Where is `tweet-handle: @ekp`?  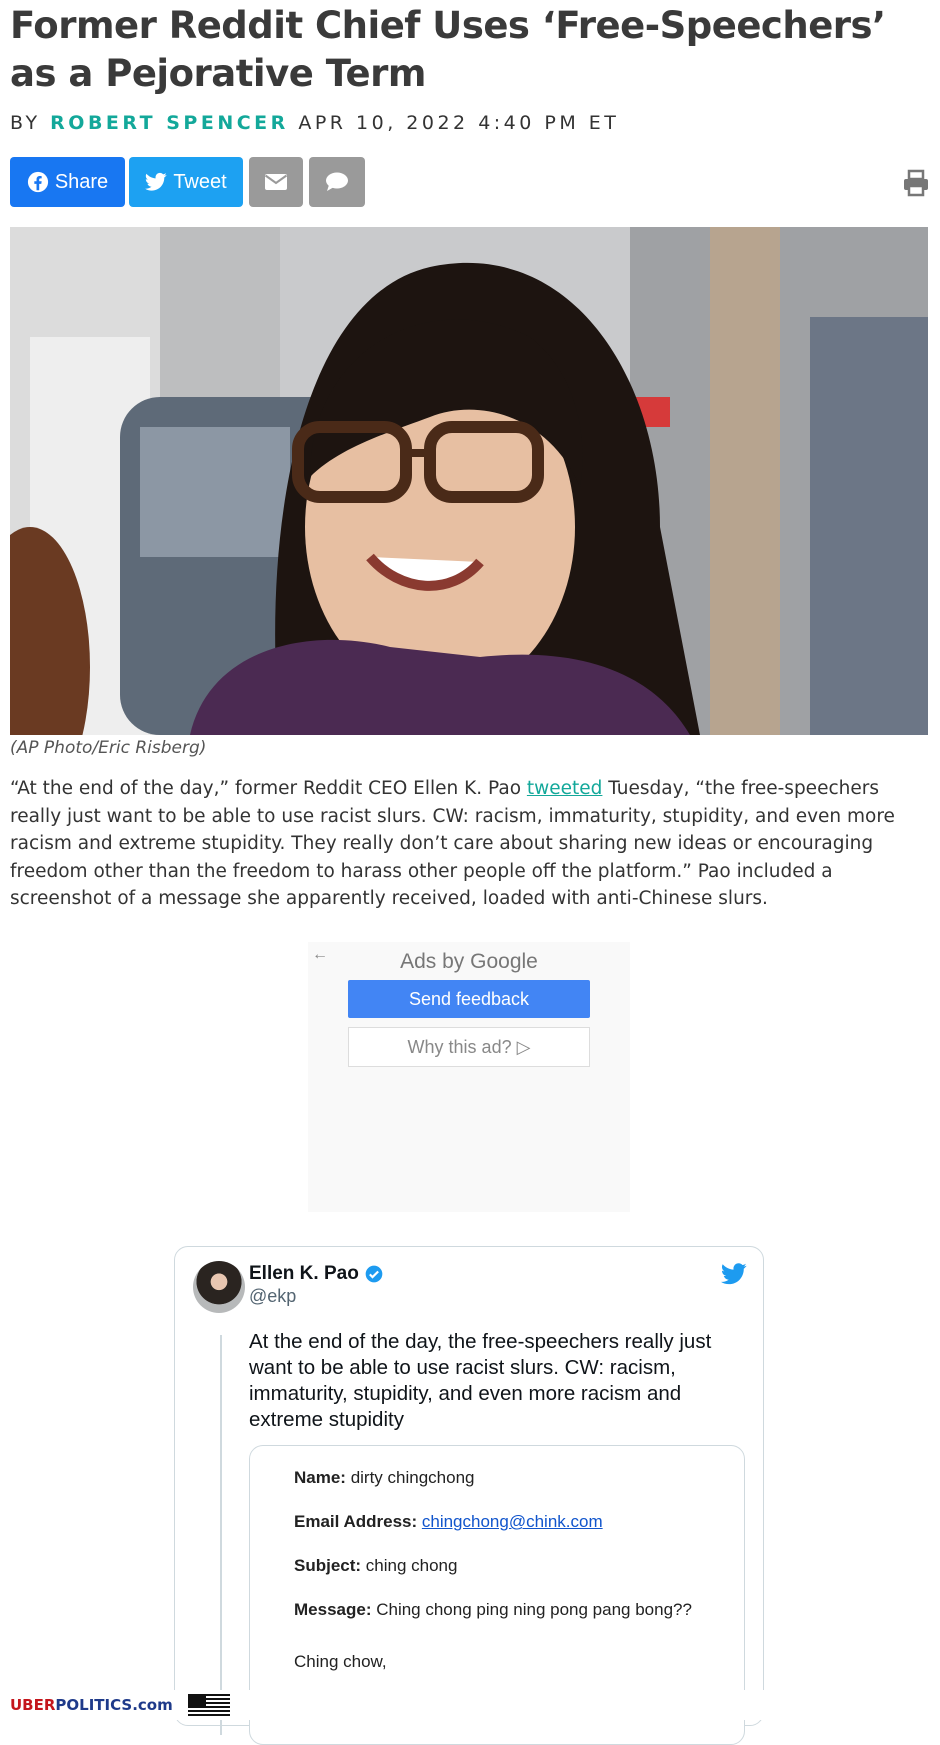
tweet-handle: @ekp is located at coordinates (272, 1296).